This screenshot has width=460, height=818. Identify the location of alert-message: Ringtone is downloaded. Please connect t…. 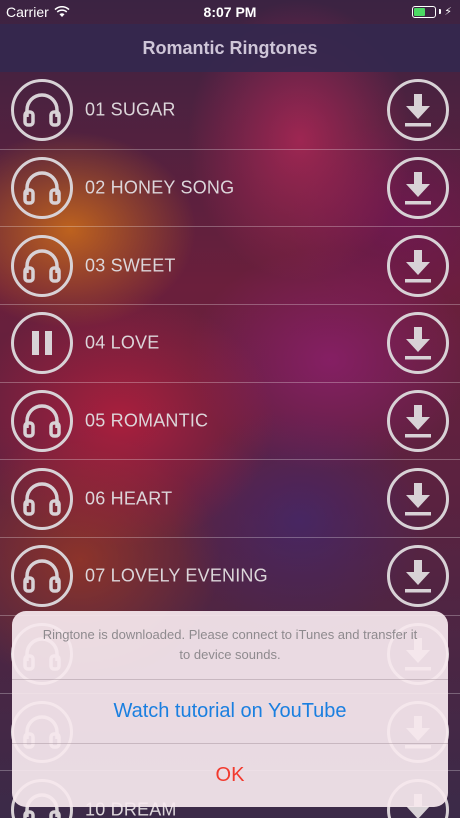
(230, 644).